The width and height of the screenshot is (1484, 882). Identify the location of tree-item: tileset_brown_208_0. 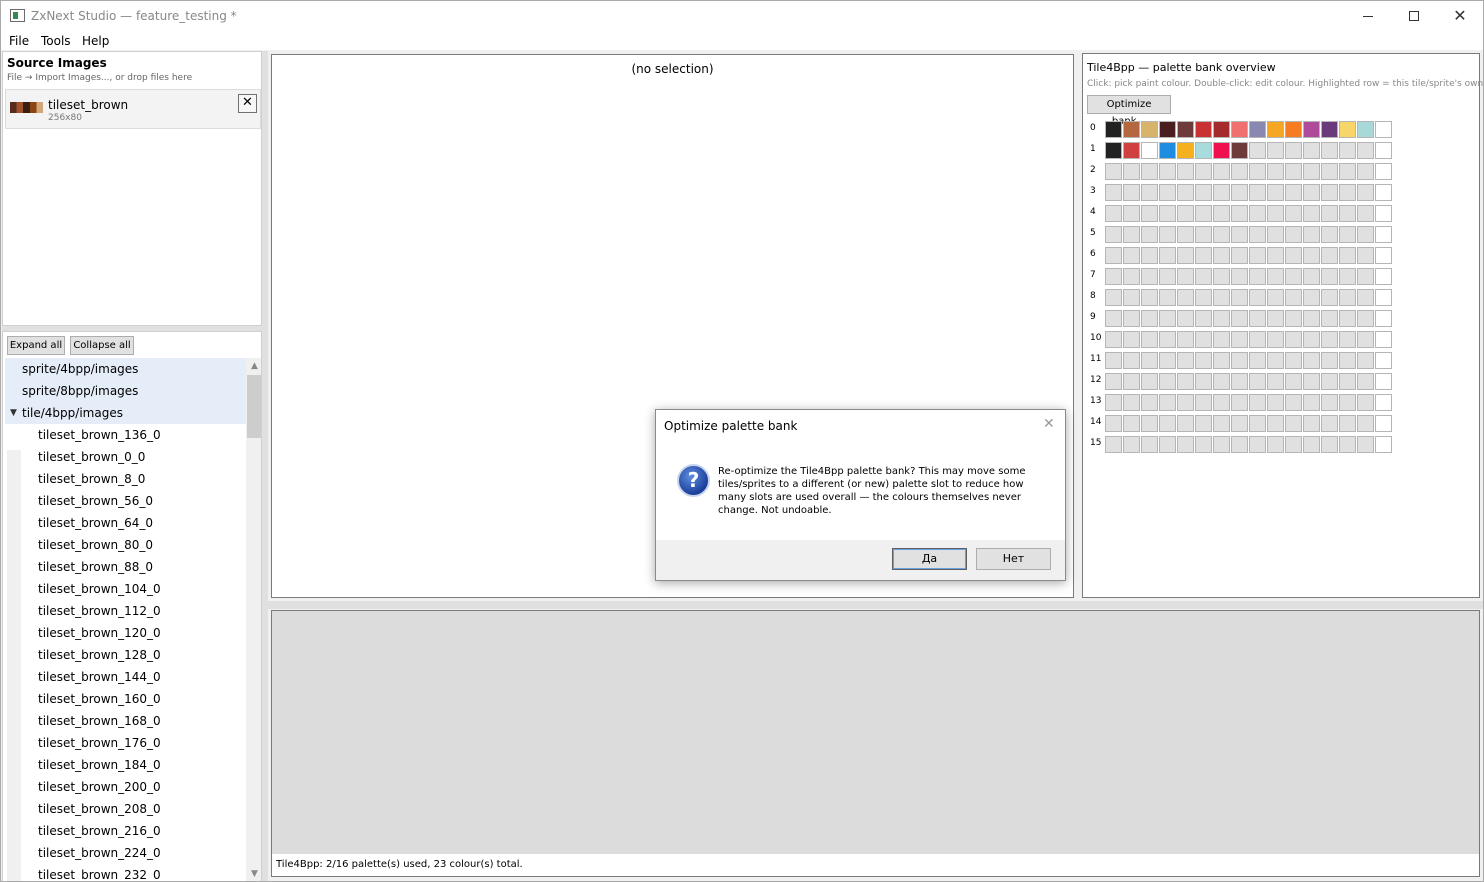
(125, 809).